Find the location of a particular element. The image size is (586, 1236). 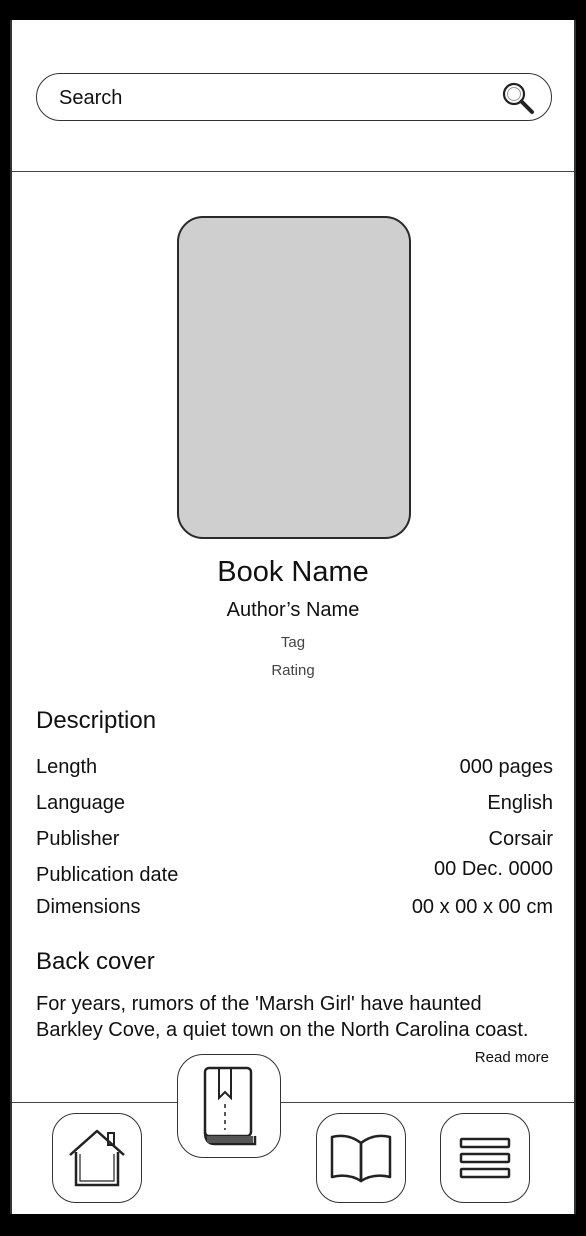

nav-reading-button is located at coordinates (361, 1158).